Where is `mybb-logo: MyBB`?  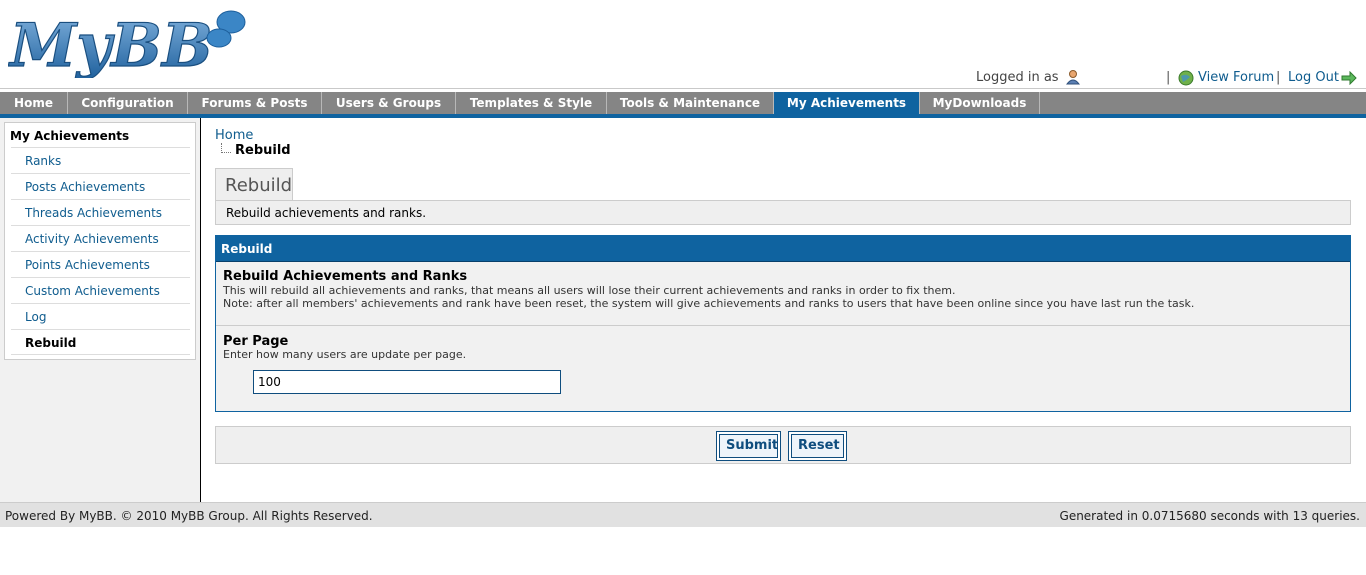
mybb-logo: MyBB is located at coordinates (128, 42).